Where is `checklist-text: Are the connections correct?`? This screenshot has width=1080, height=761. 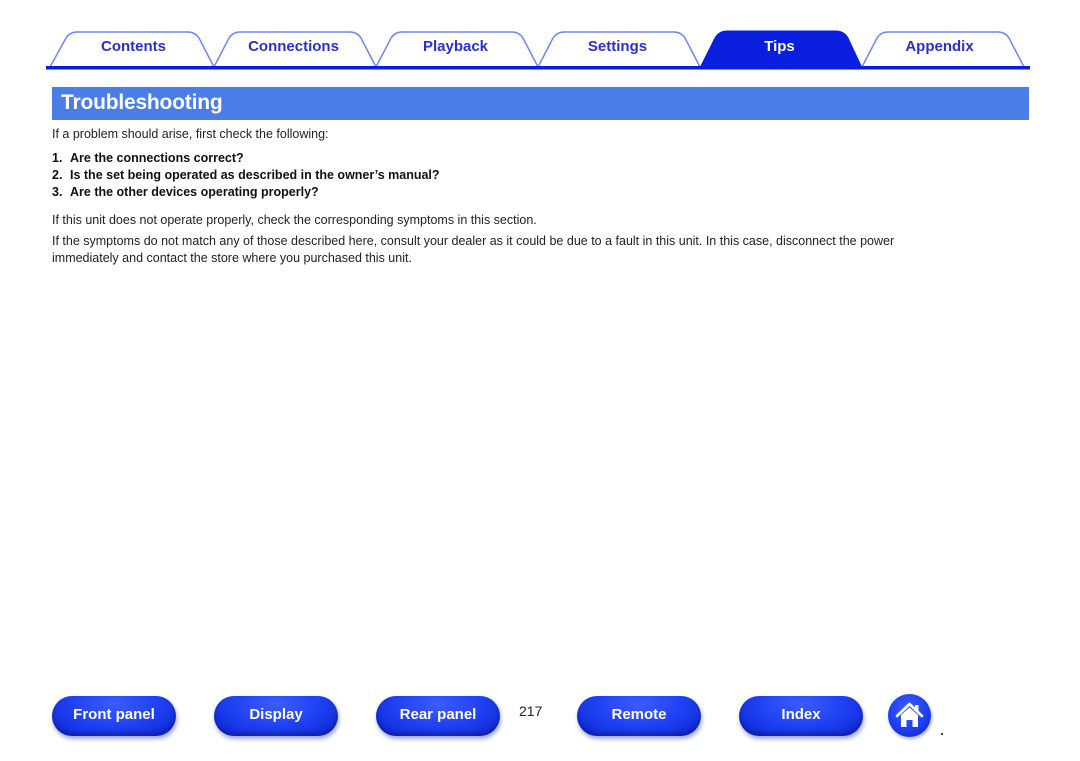 checklist-text: Are the connections correct? is located at coordinates (157, 158).